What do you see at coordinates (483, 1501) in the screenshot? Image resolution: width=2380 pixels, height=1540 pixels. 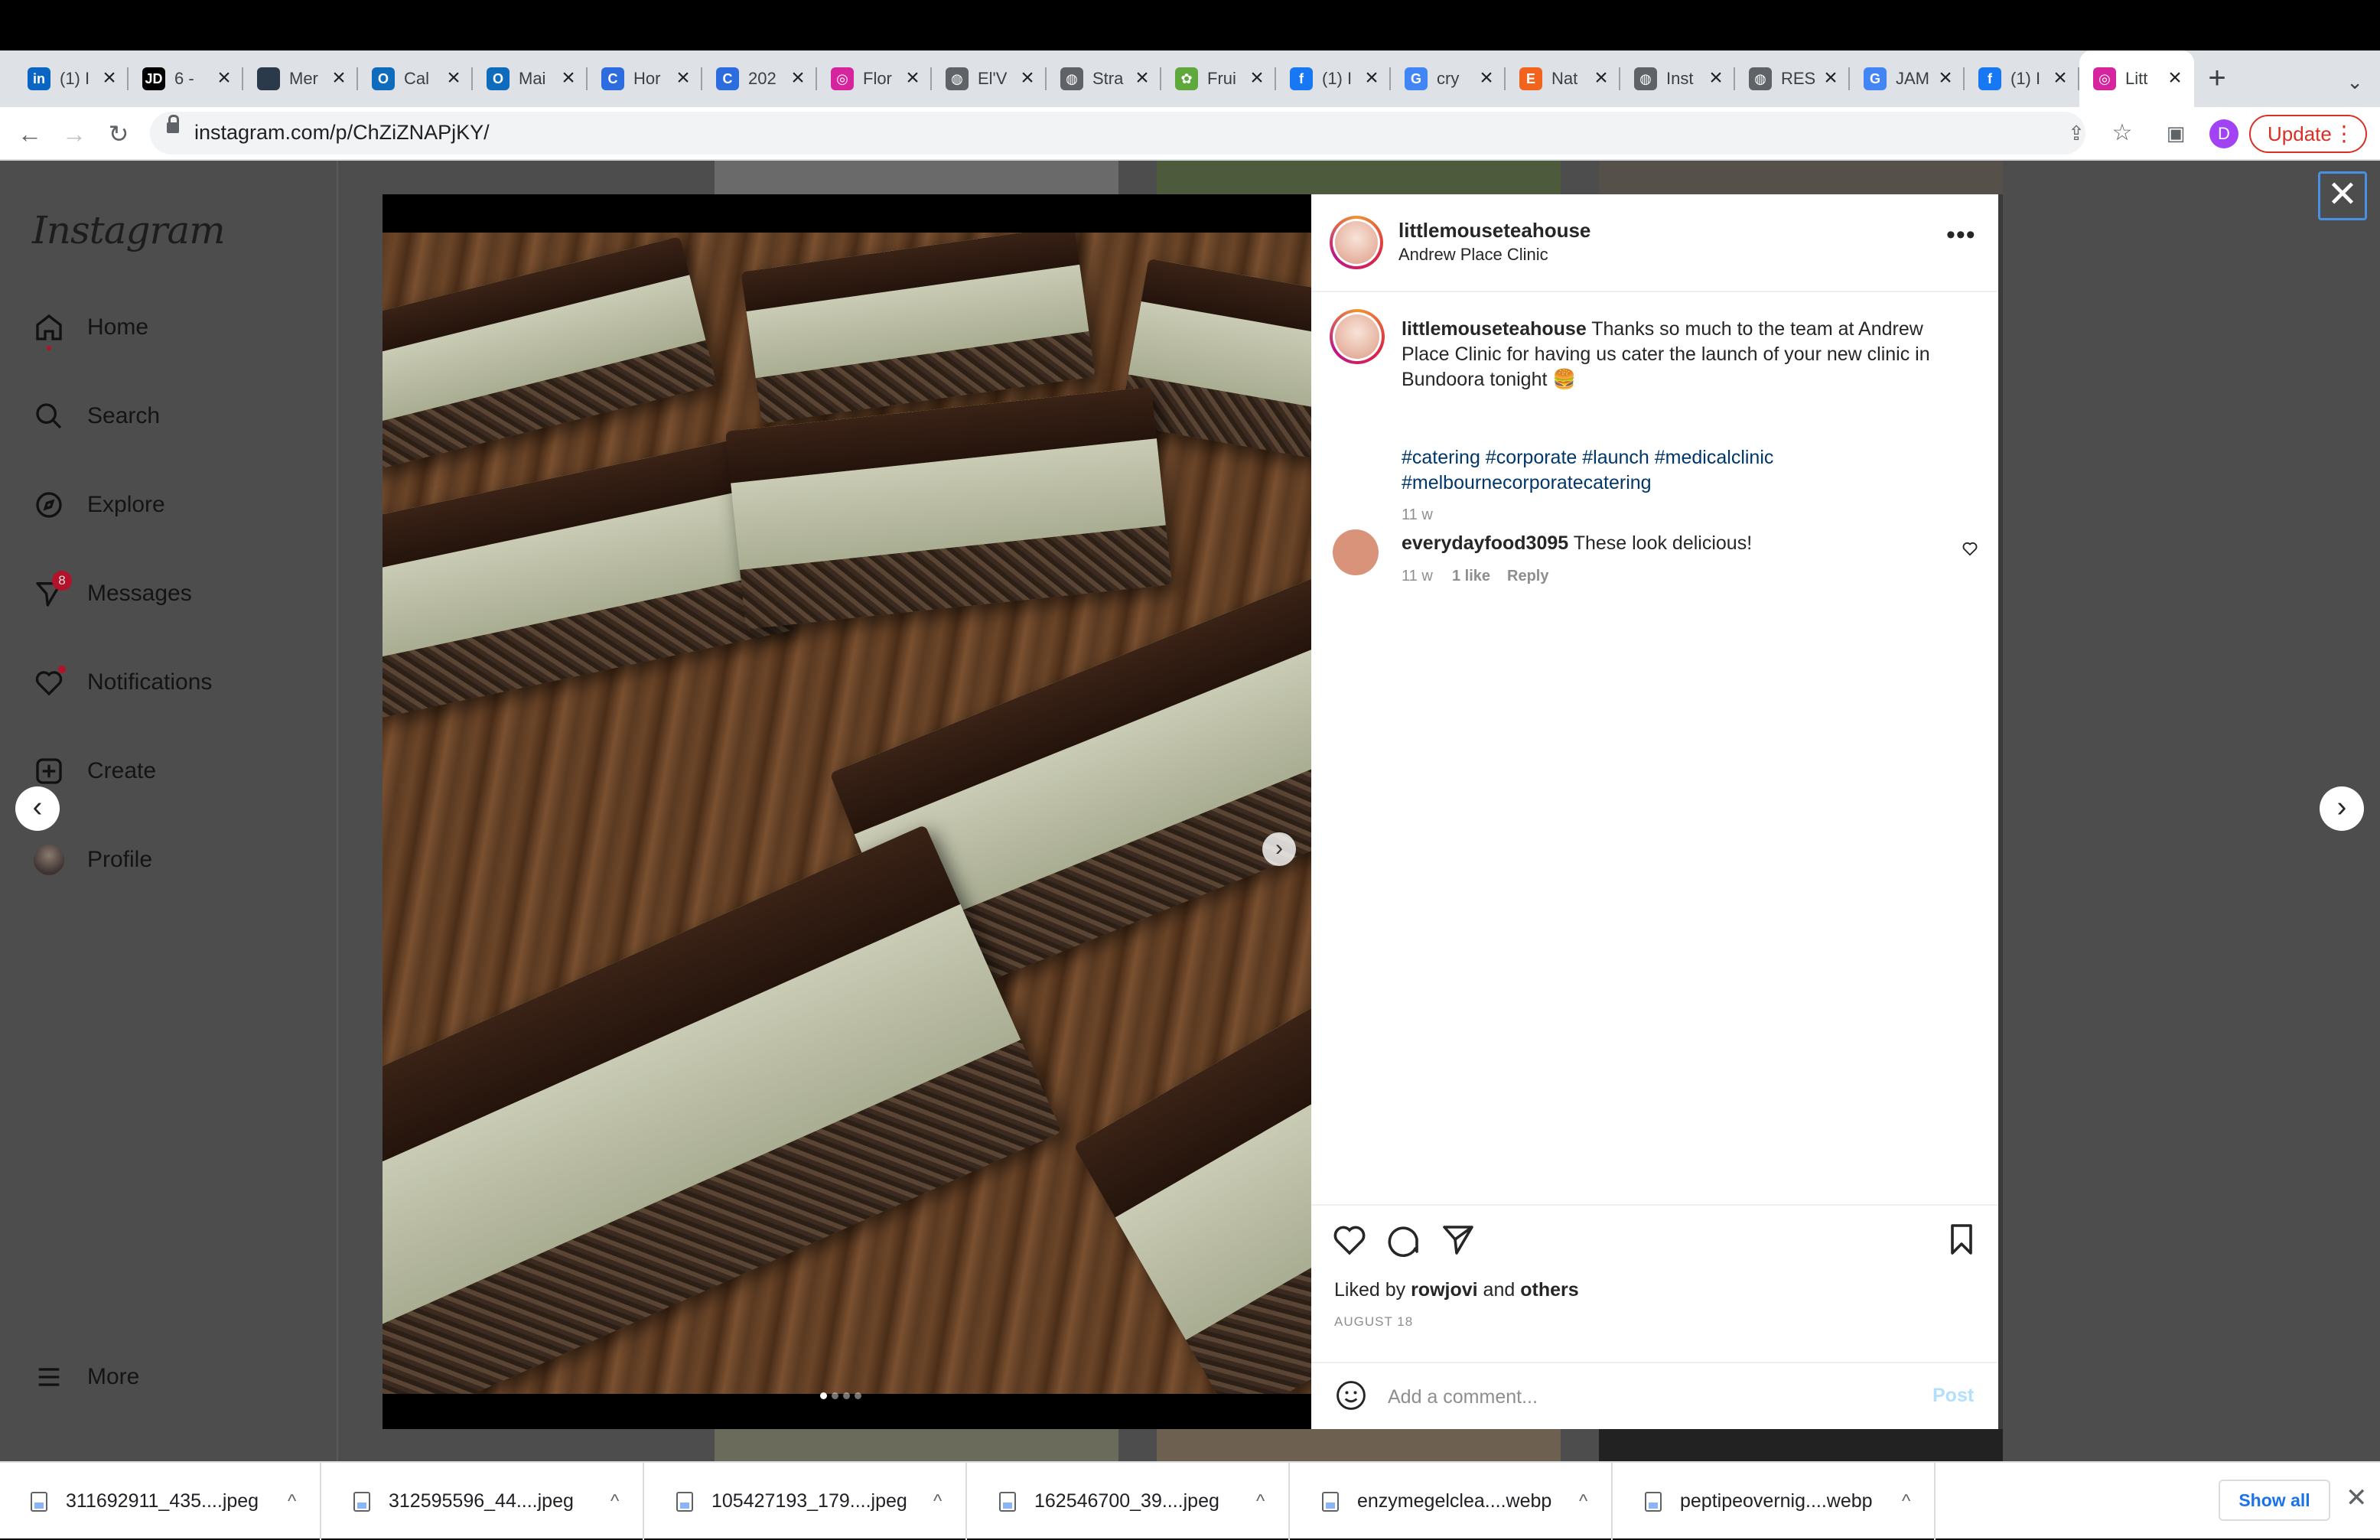 I see `download-item: 312595596_44....jpeg ^` at bounding box center [483, 1501].